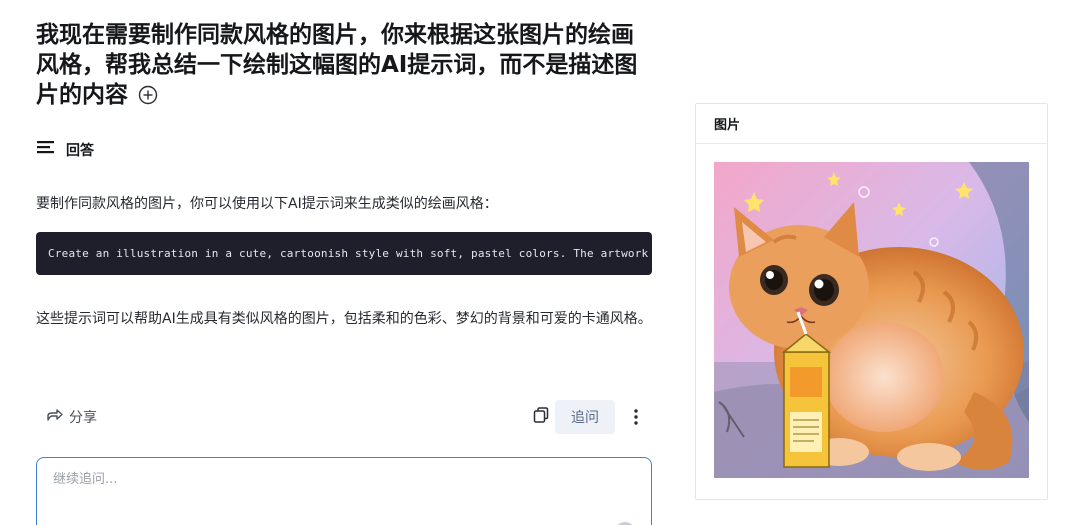 This screenshot has height=525, width=1080. Describe the element at coordinates (585, 417) in the screenshot. I see `followup-button: 追问` at that location.